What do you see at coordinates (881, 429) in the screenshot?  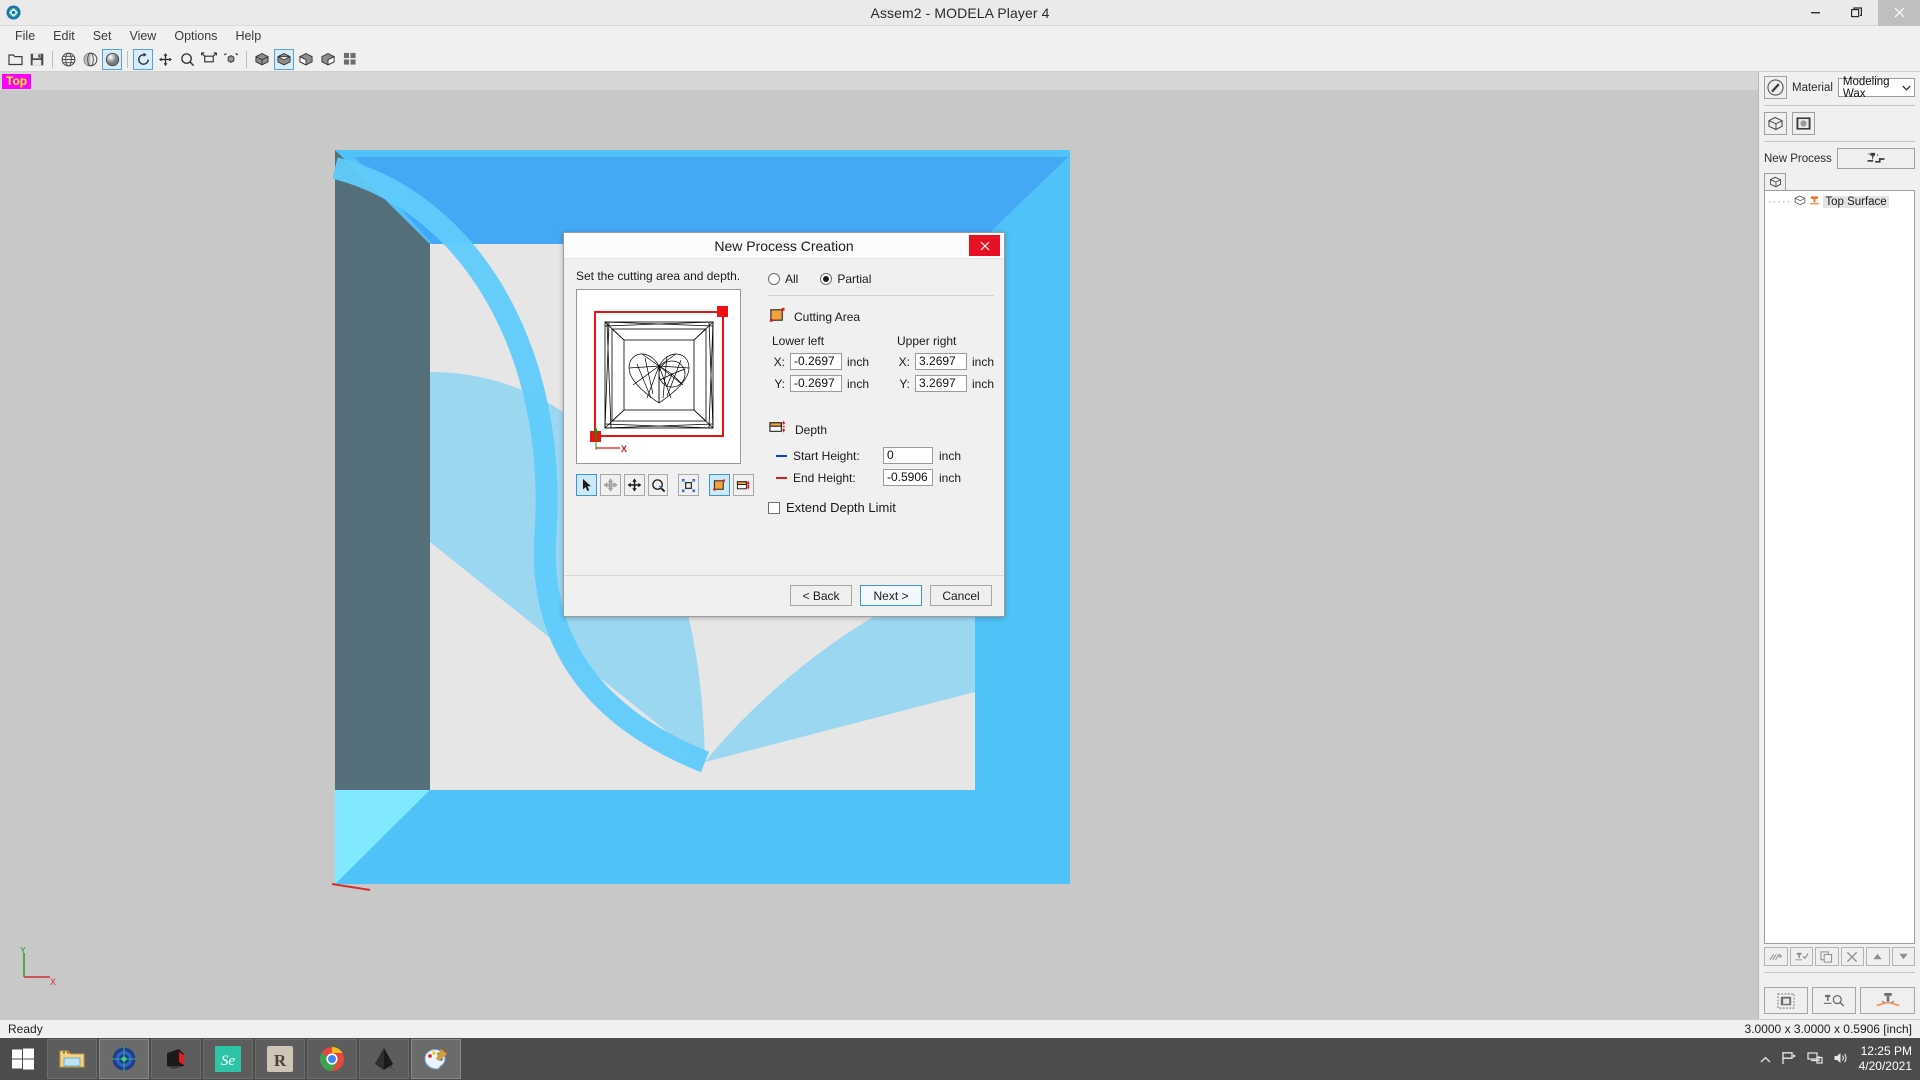 I see `depth-header: Depth` at bounding box center [881, 429].